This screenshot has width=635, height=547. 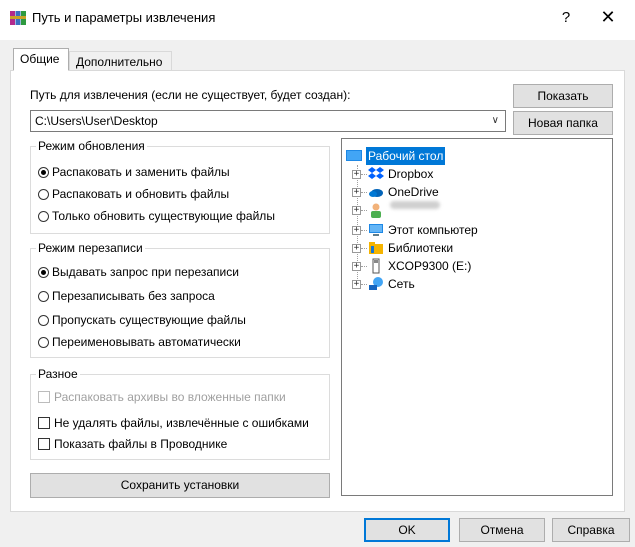 I want to click on tab-join, so click(x=41, y=71).